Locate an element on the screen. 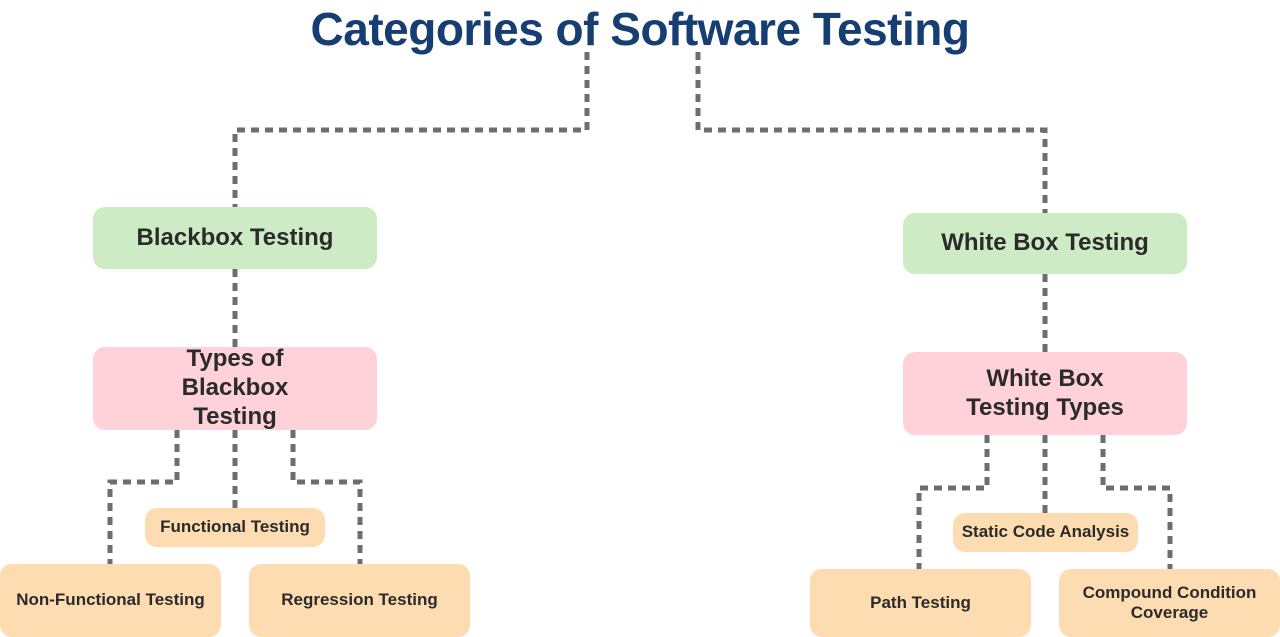 The height and width of the screenshot is (637, 1280). white-box-testing-node: White Box Testing is located at coordinates (1045, 243).